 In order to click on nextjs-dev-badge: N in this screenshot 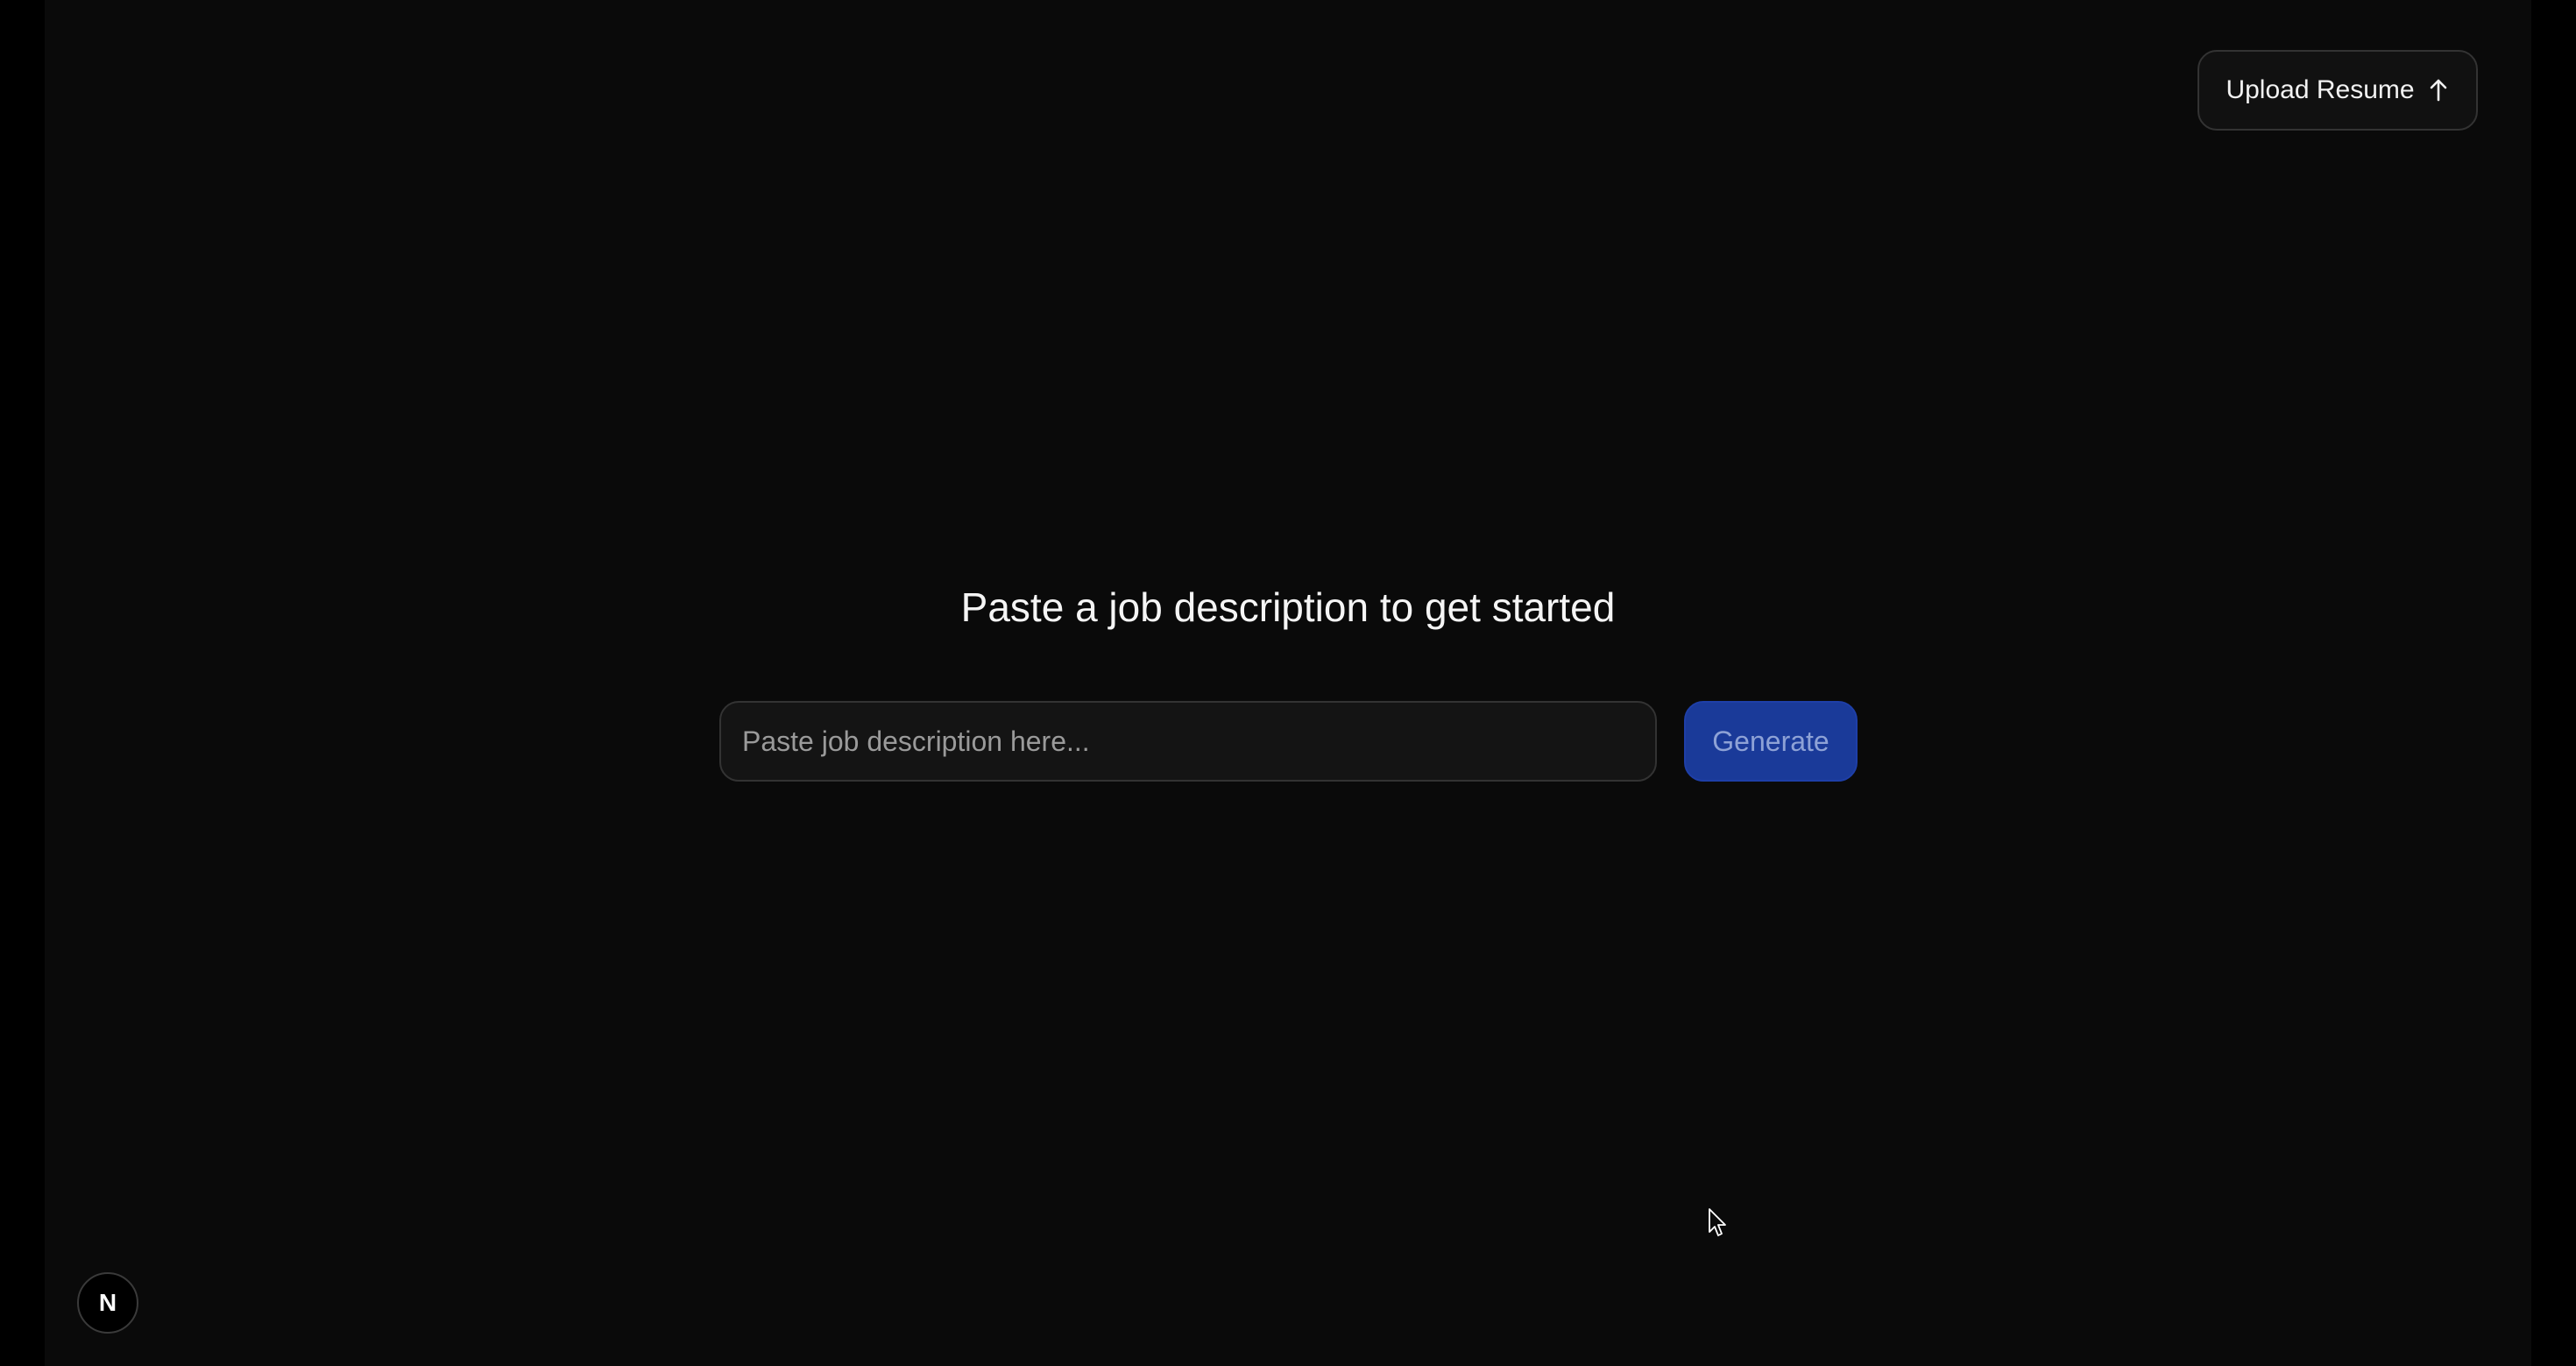, I will do `click(107, 1303)`.